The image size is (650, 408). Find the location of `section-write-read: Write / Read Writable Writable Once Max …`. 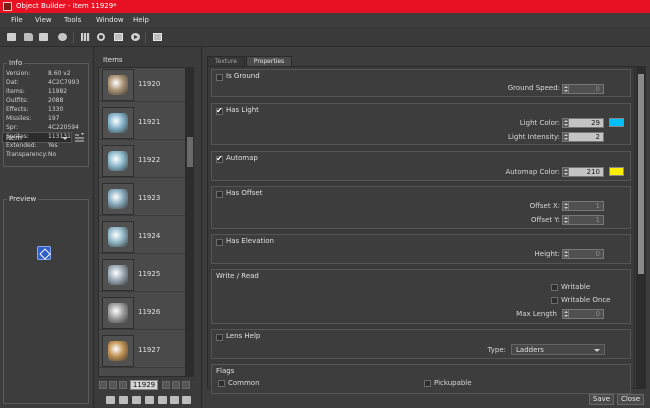

section-write-read: Write / Read Writable Writable Once Max … is located at coordinates (421, 296).